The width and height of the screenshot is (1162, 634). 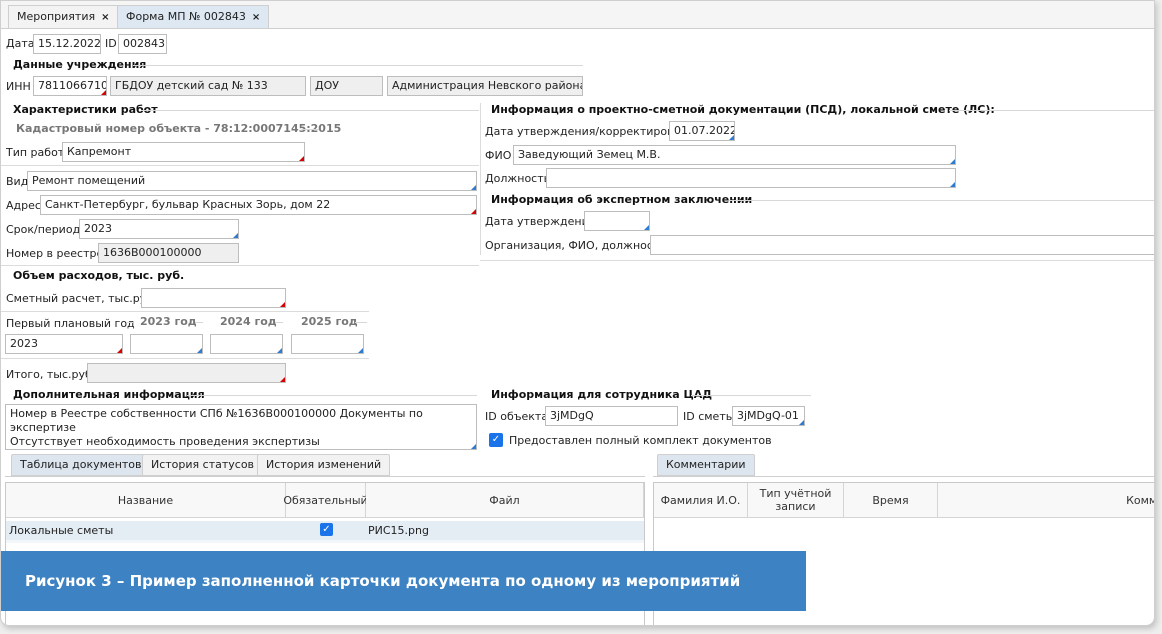 I want to click on column-header-fio: Фамилия И.О., so click(x=701, y=500).